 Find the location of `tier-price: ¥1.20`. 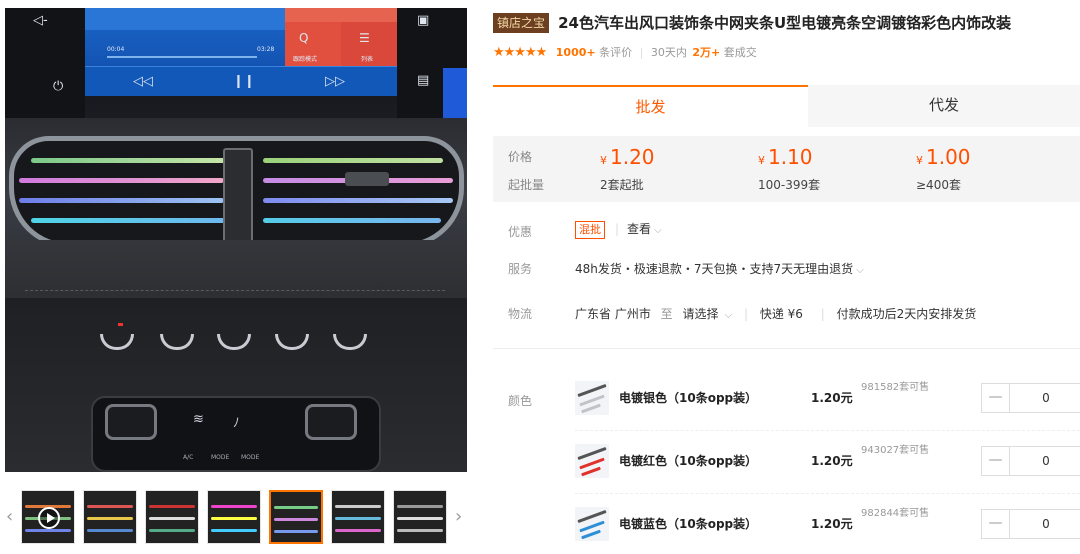

tier-price: ¥1.20 is located at coordinates (627, 157).